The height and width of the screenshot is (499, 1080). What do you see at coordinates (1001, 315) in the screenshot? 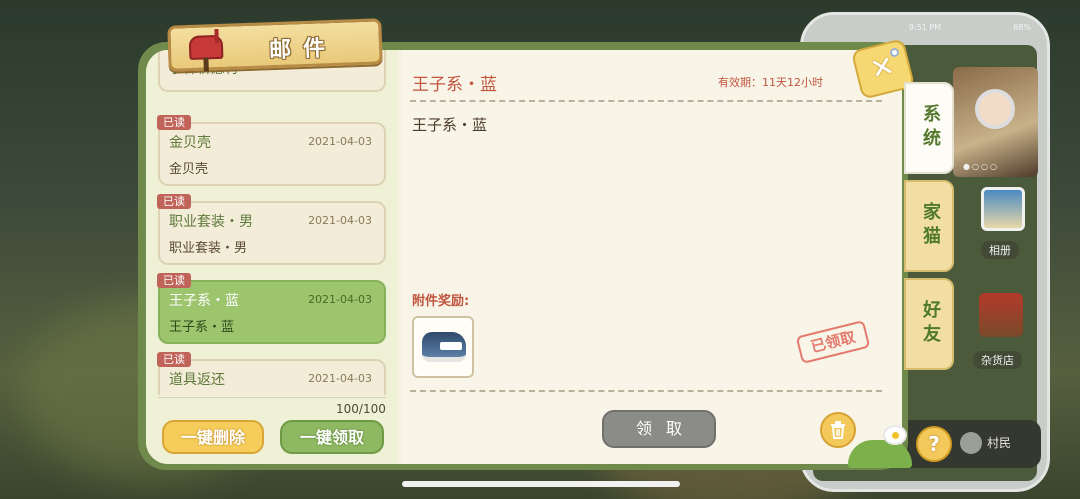
I see `grocery-app-icon` at bounding box center [1001, 315].